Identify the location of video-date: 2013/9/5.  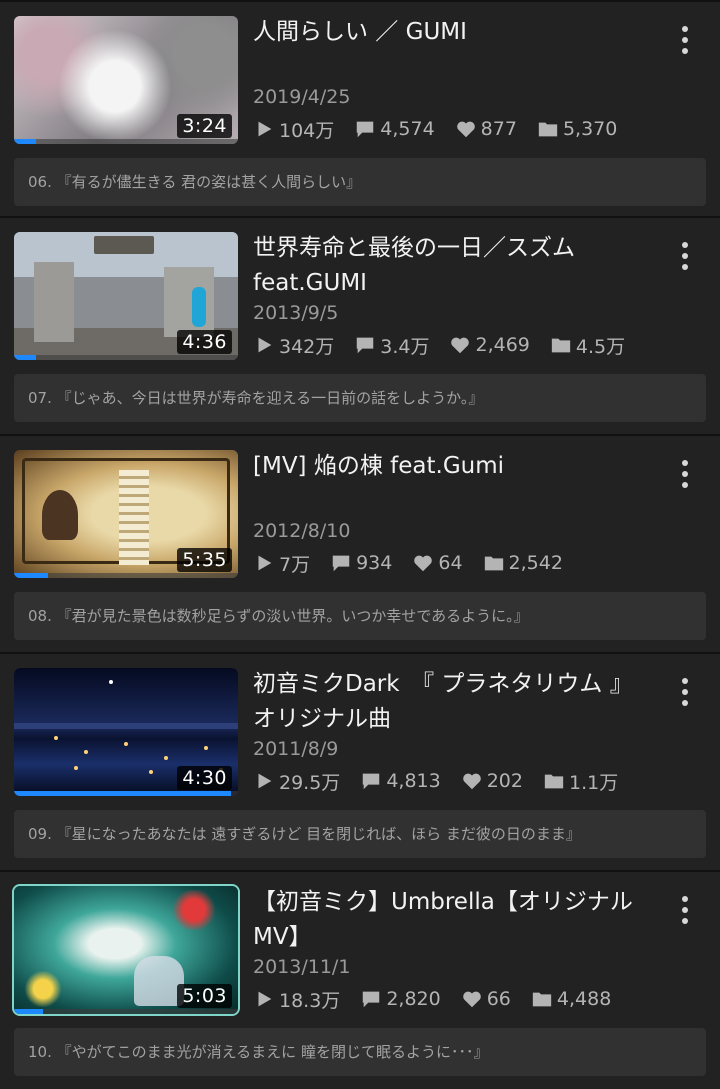
(296, 313).